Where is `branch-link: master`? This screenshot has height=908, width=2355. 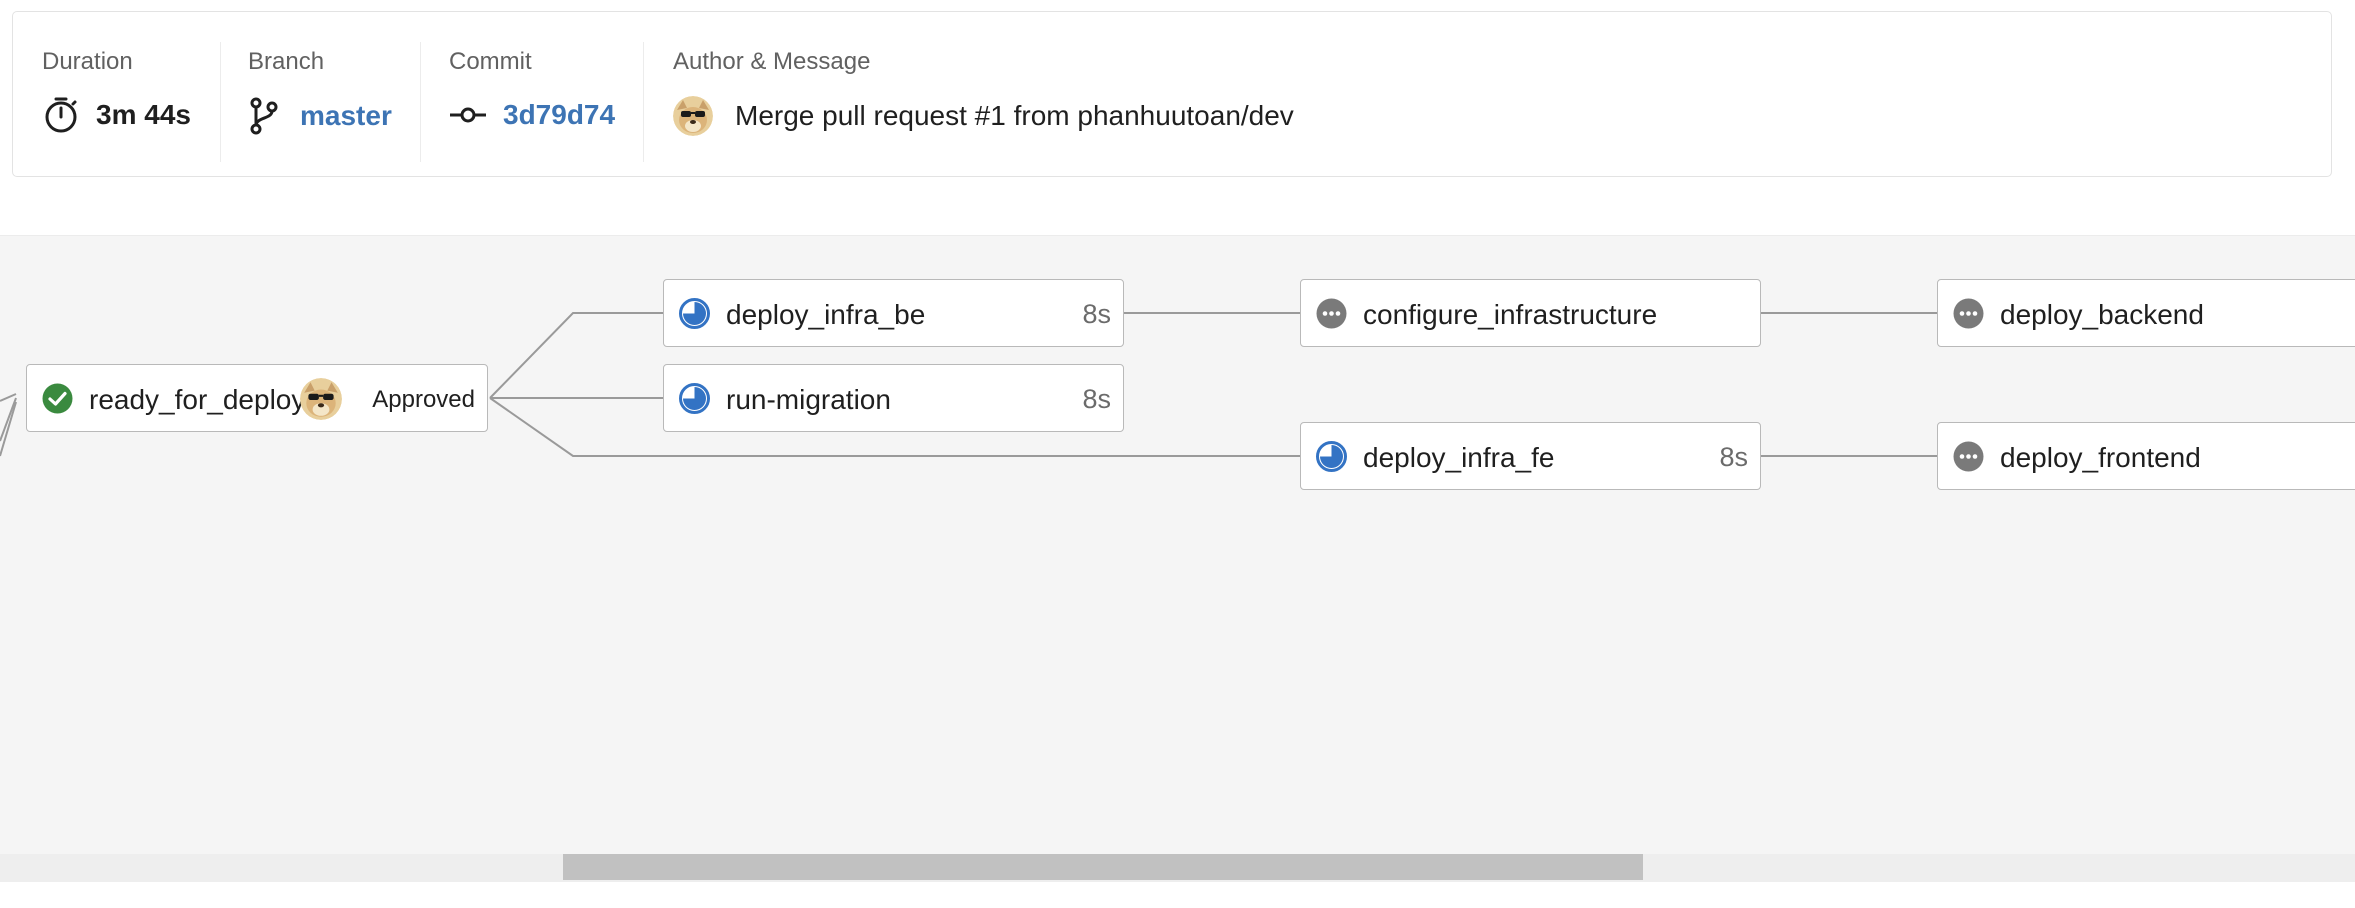
branch-link: master is located at coordinates (346, 116).